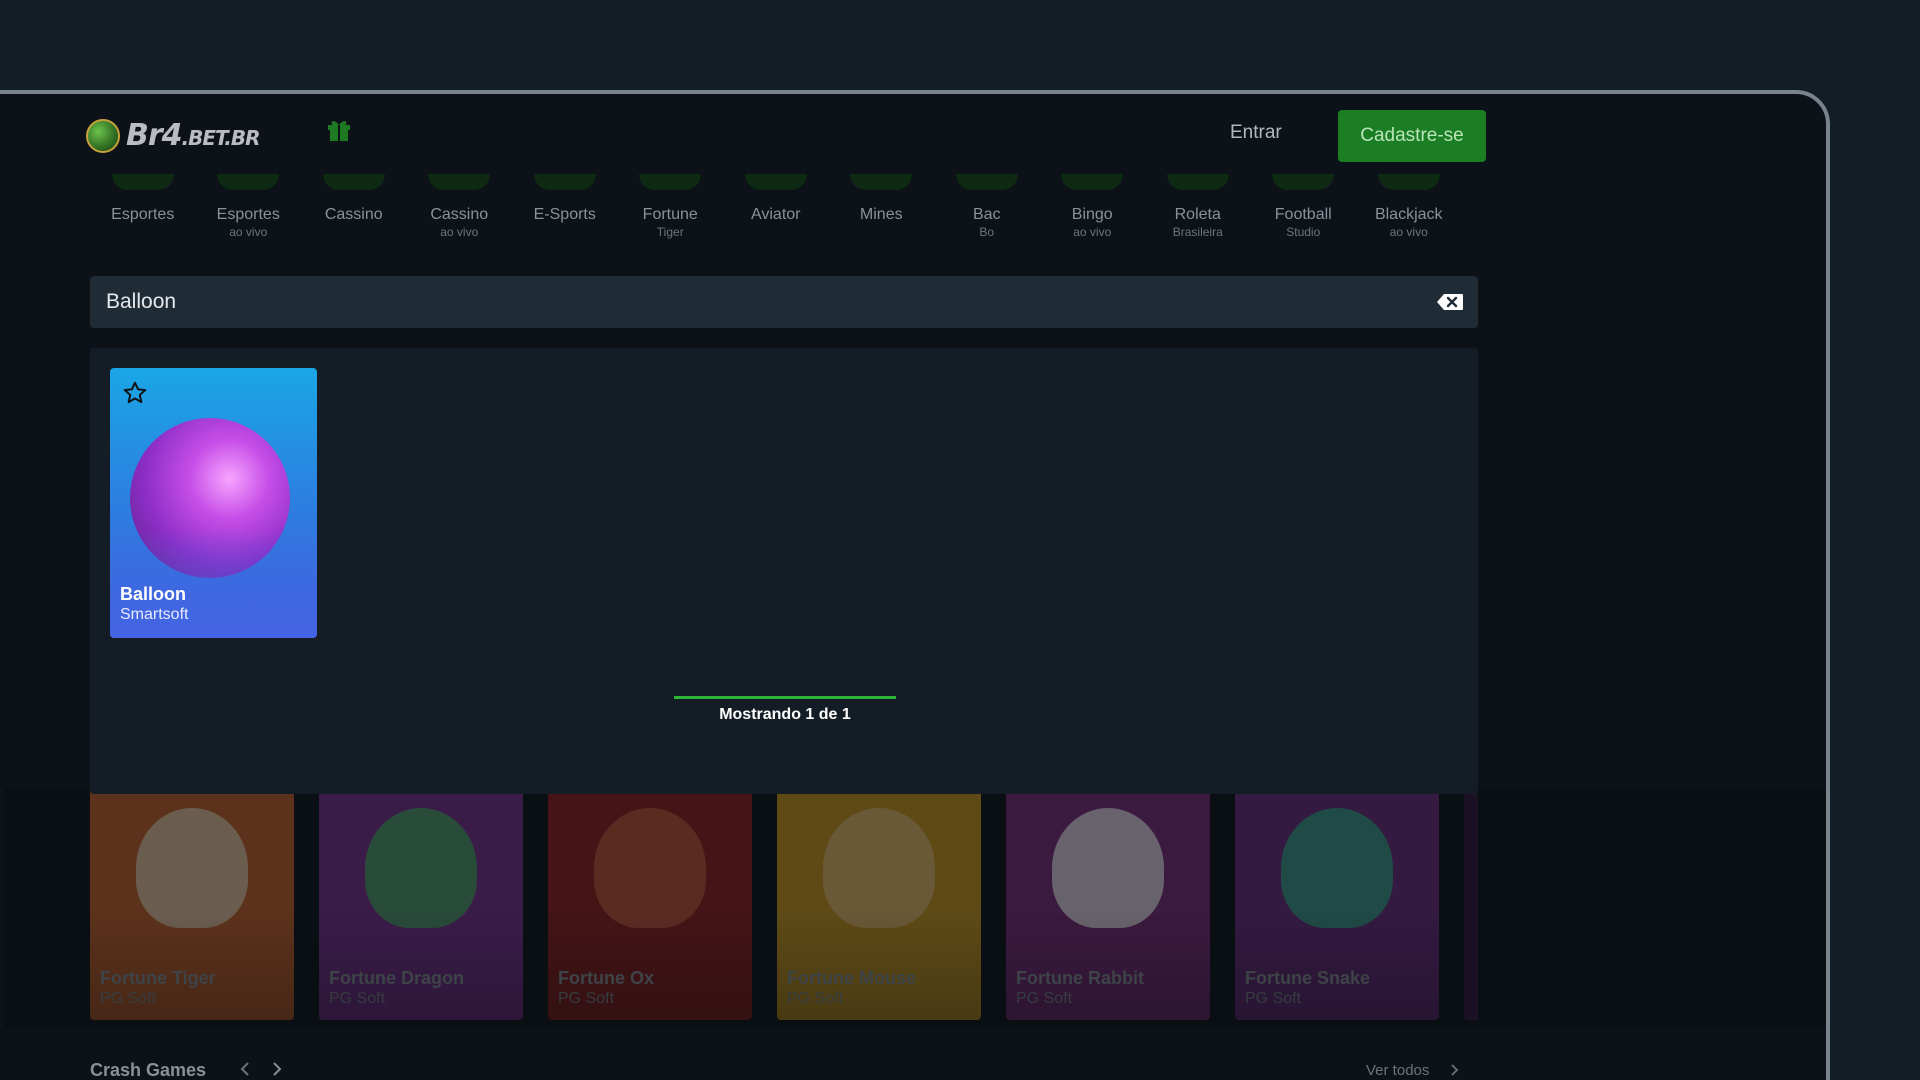 The image size is (1920, 1080). Describe the element at coordinates (1337, 904) in the screenshot. I see `game-card-fortune-snake: Fortune Snake PG Soft` at that location.